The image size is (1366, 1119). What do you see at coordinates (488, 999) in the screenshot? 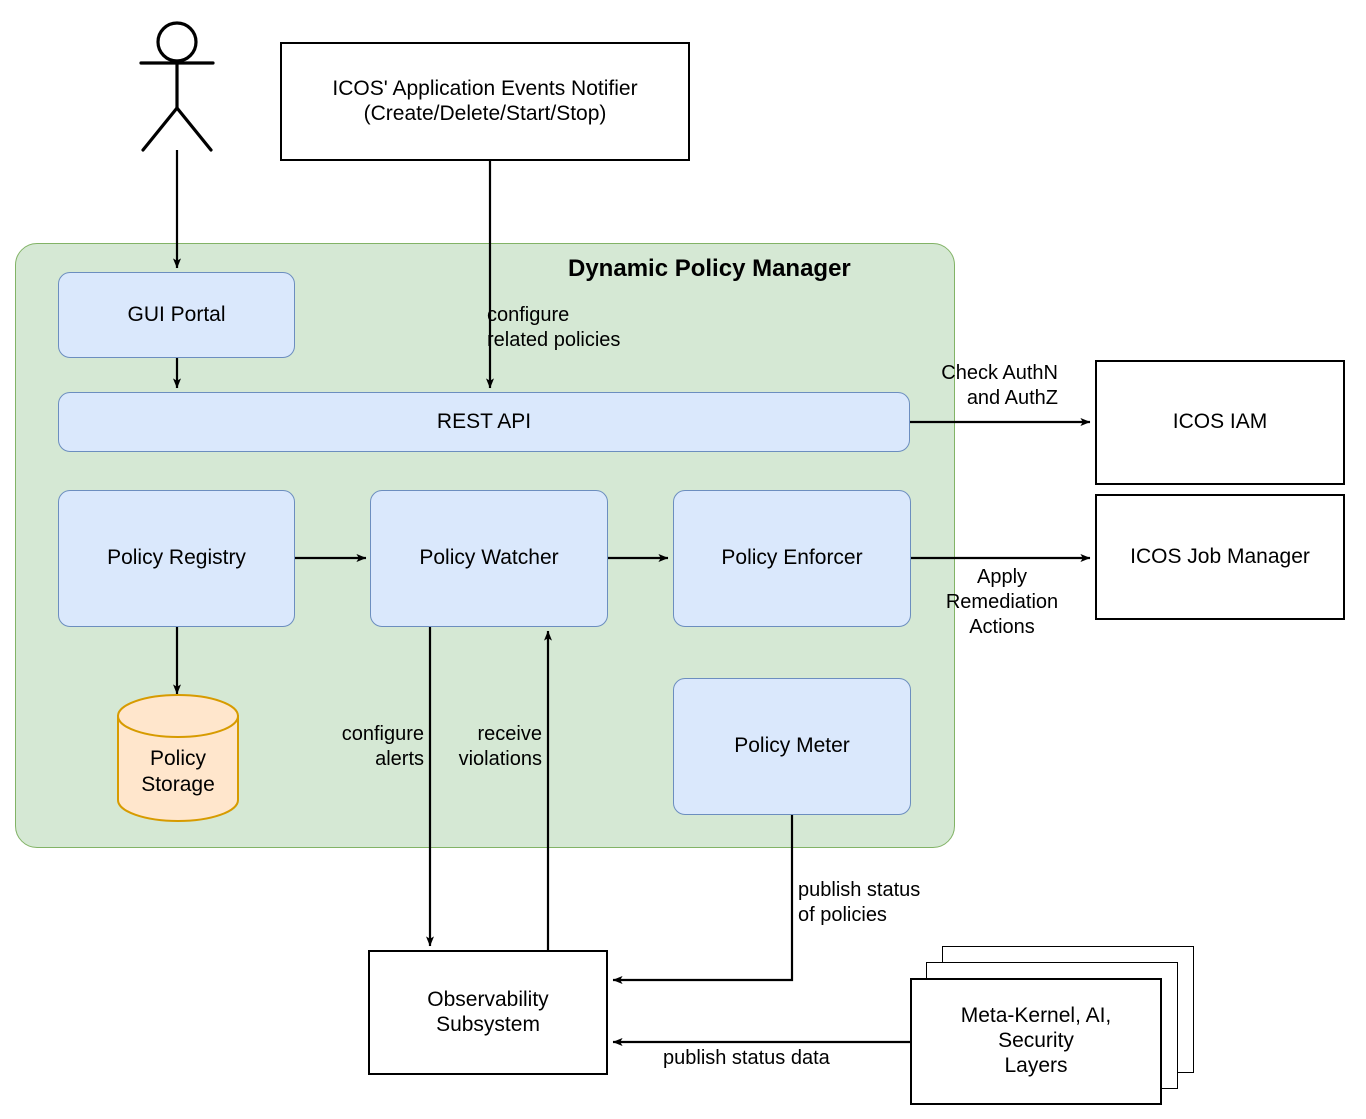
I see `observability-line-1: Observability` at bounding box center [488, 999].